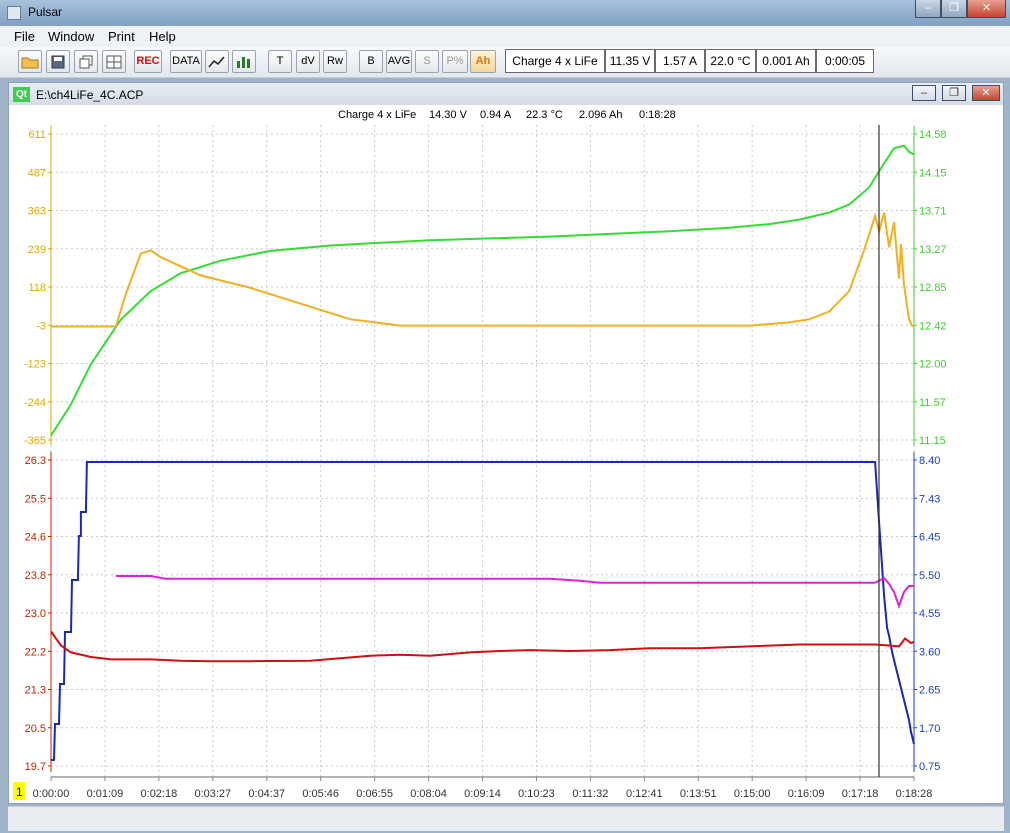 The width and height of the screenshot is (1010, 833). Describe the element at coordinates (590, 794) in the screenshot. I see `x-tick-label: 0:11:32` at that location.